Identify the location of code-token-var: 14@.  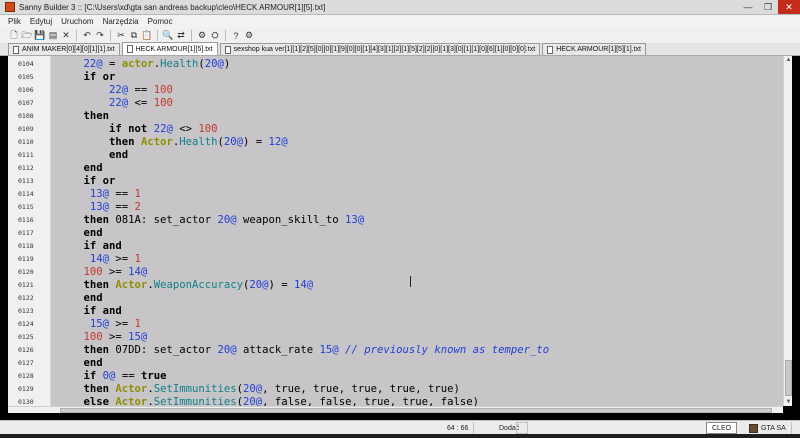
(99, 259).